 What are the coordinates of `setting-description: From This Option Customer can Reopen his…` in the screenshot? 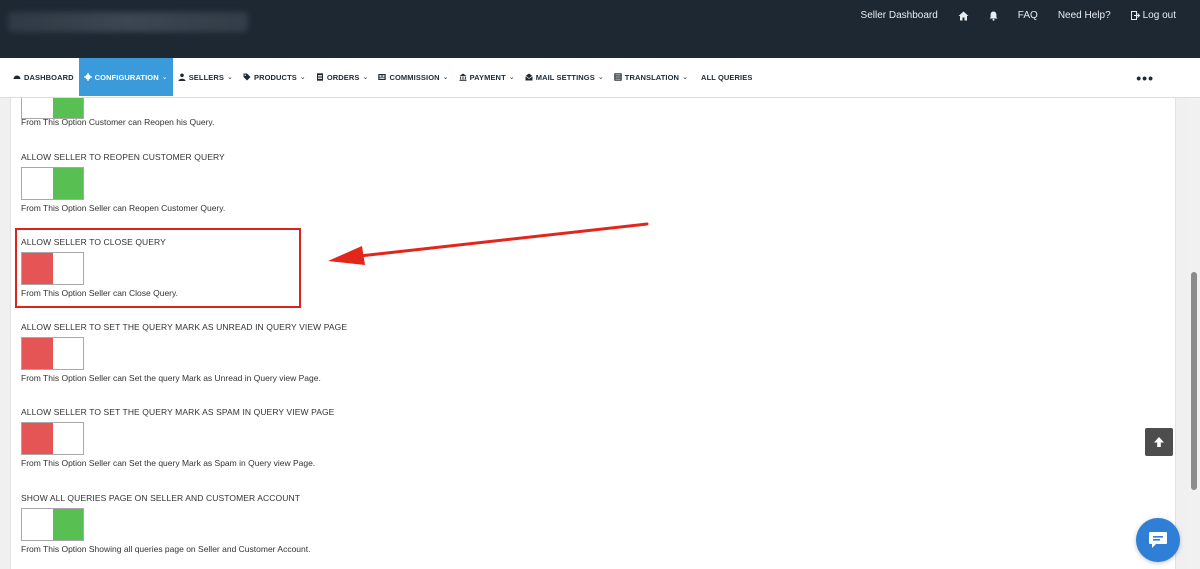 It's located at (118, 122).